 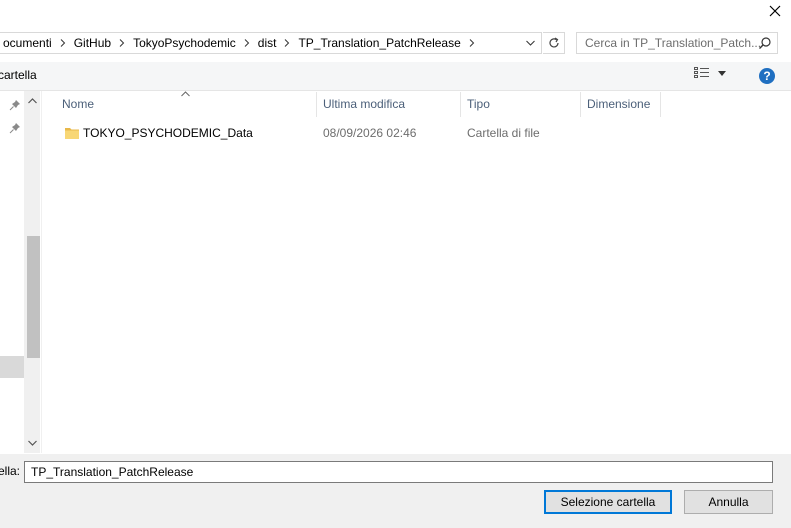 What do you see at coordinates (78, 104) in the screenshot?
I see `column-header-name: Nome` at bounding box center [78, 104].